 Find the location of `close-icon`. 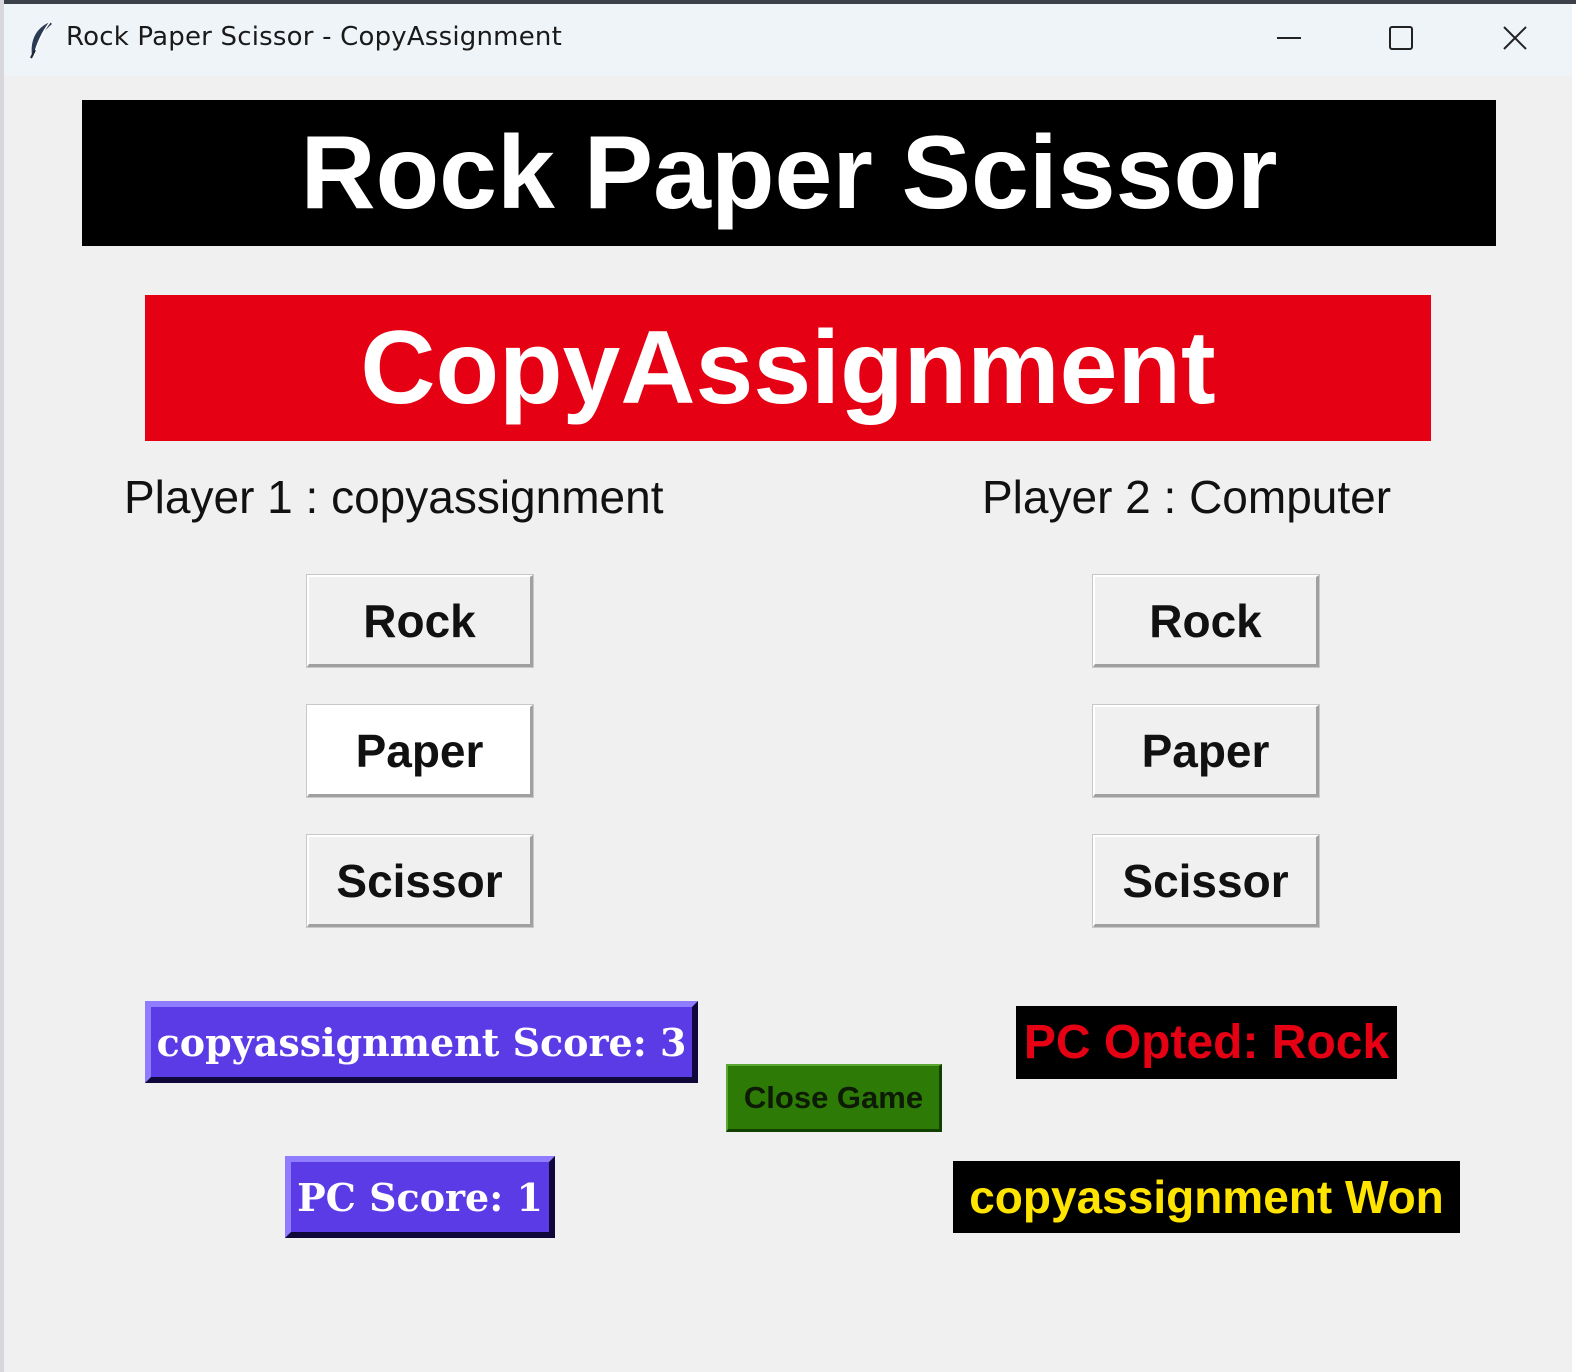

close-icon is located at coordinates (1515, 40).